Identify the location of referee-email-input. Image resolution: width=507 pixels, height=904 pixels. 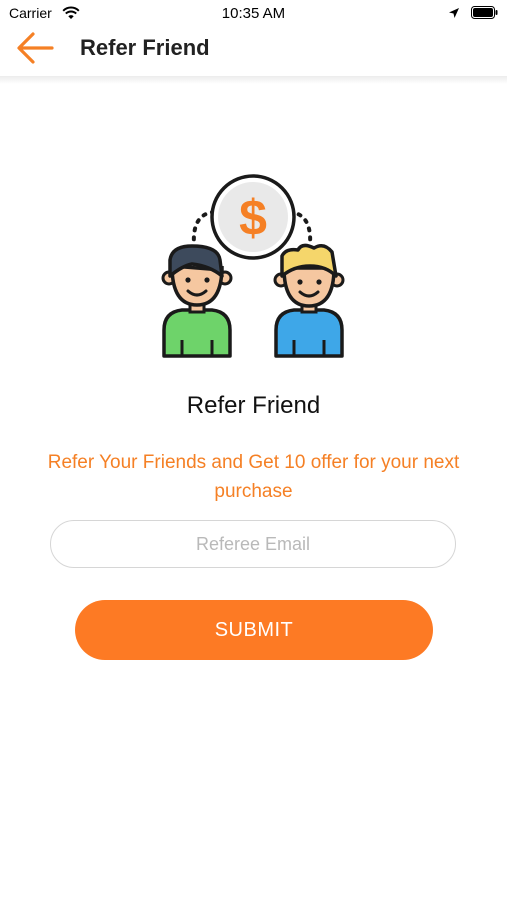
(253, 544).